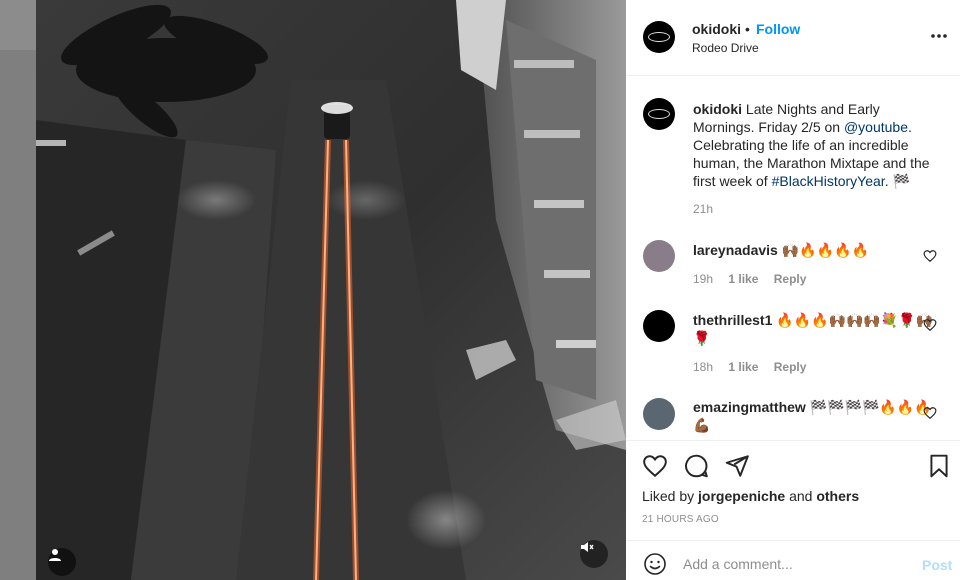 The width and height of the screenshot is (960, 580). Describe the element at coordinates (703, 279) in the screenshot. I see `comment-time: 19h` at that location.